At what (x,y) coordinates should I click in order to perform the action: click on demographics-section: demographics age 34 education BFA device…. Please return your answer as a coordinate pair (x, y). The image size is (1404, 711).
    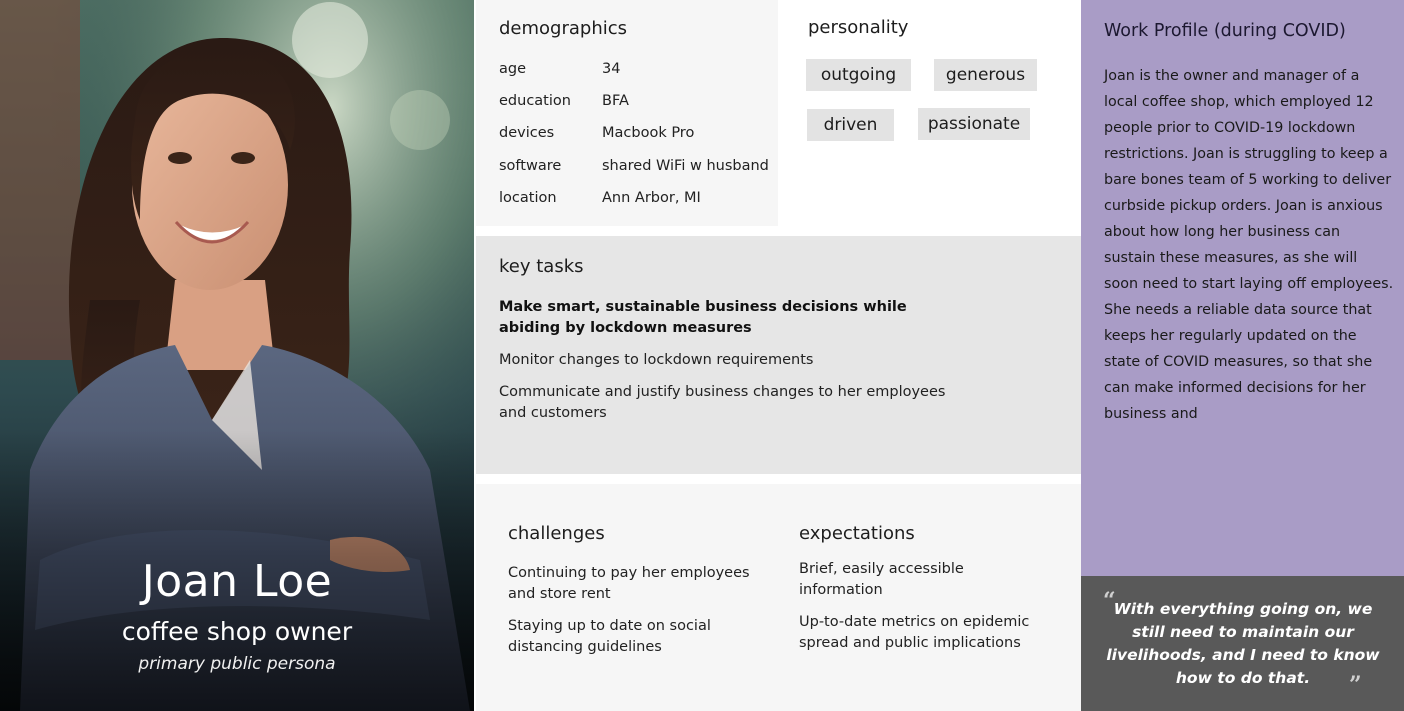
    Looking at the image, I should click on (627, 113).